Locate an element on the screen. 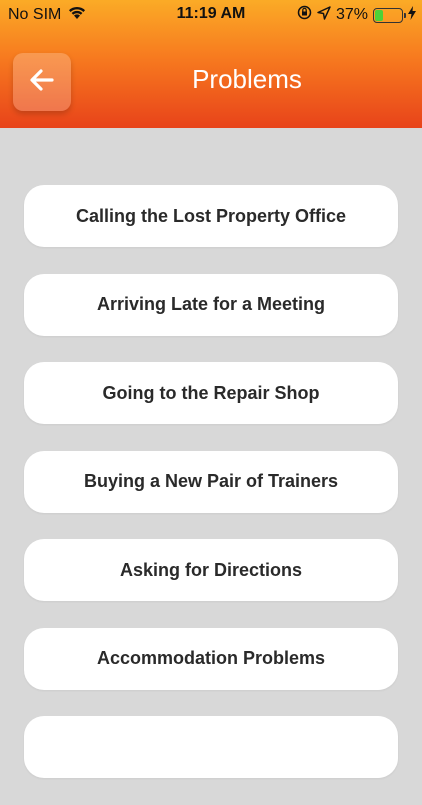 This screenshot has width=422, height=805. list-item: Arriving Late for a Meeting is located at coordinates (211, 304).